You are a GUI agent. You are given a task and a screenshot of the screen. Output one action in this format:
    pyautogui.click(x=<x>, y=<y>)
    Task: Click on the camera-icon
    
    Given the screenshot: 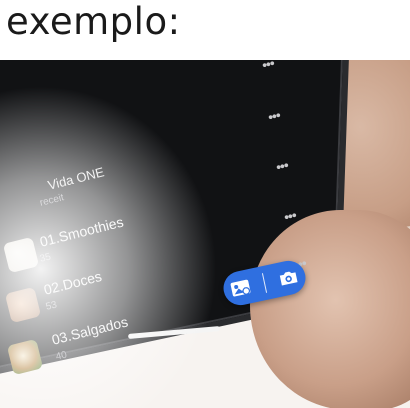 What is the action you would take?
    pyautogui.click(x=288, y=278)
    